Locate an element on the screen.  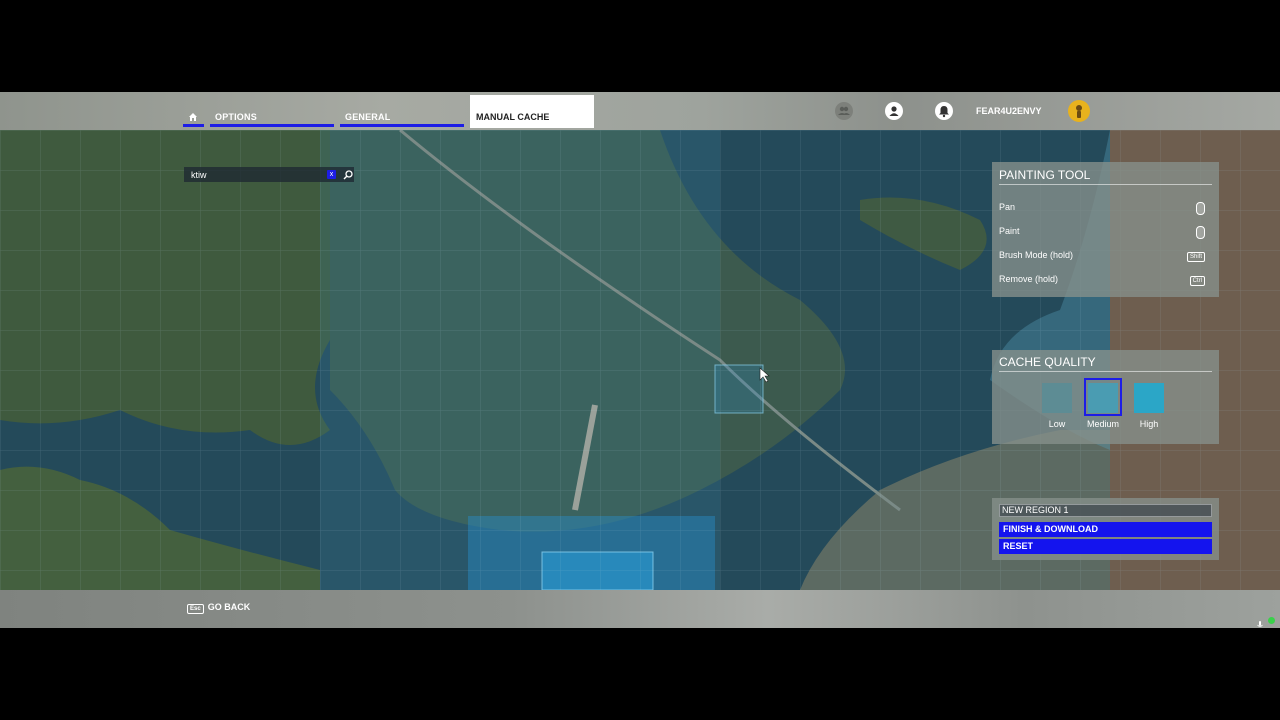
profile-icon is located at coordinates (894, 111).